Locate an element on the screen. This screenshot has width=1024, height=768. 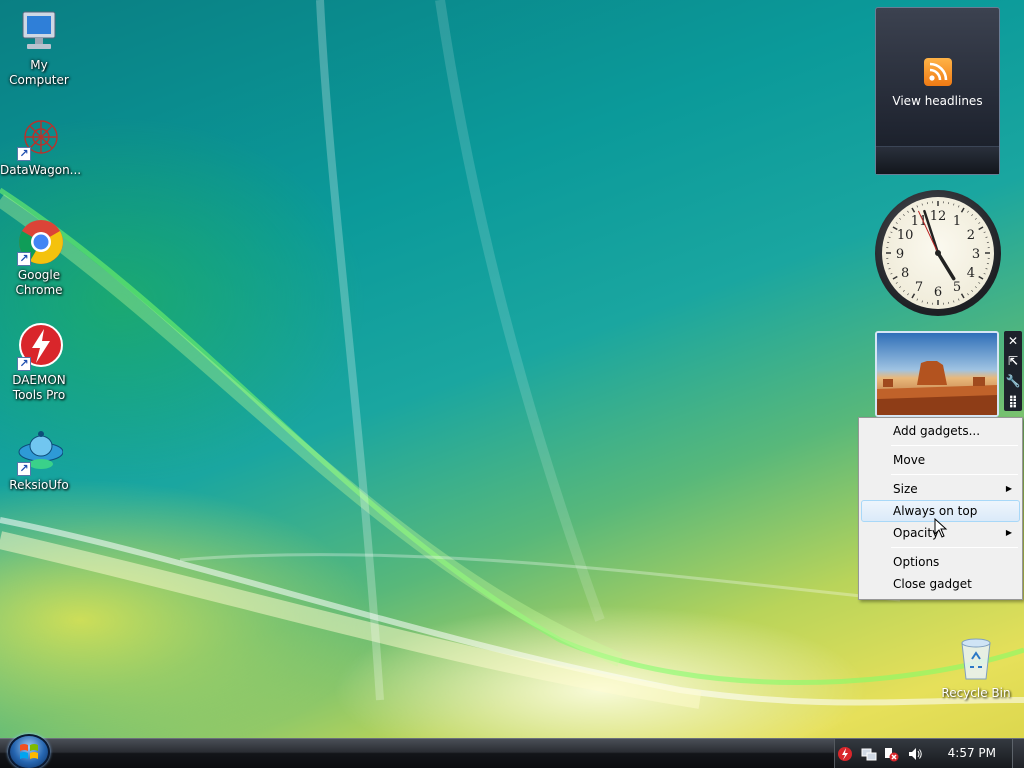
desktop-icon-my-computer: My Computer is located at coordinates (39, 48).